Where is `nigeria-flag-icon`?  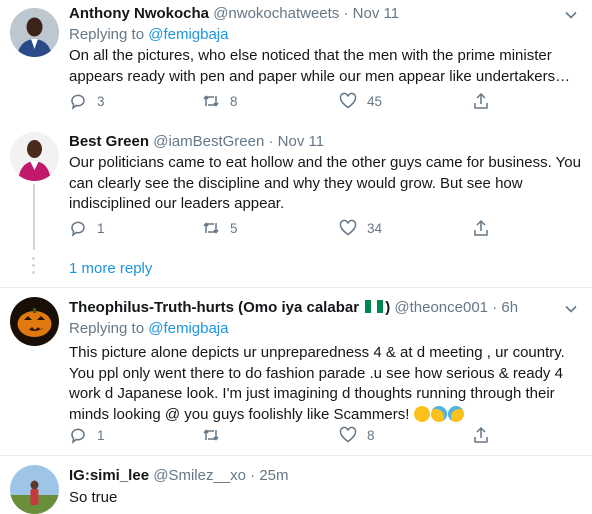
nigeria-flag-icon is located at coordinates (374, 306).